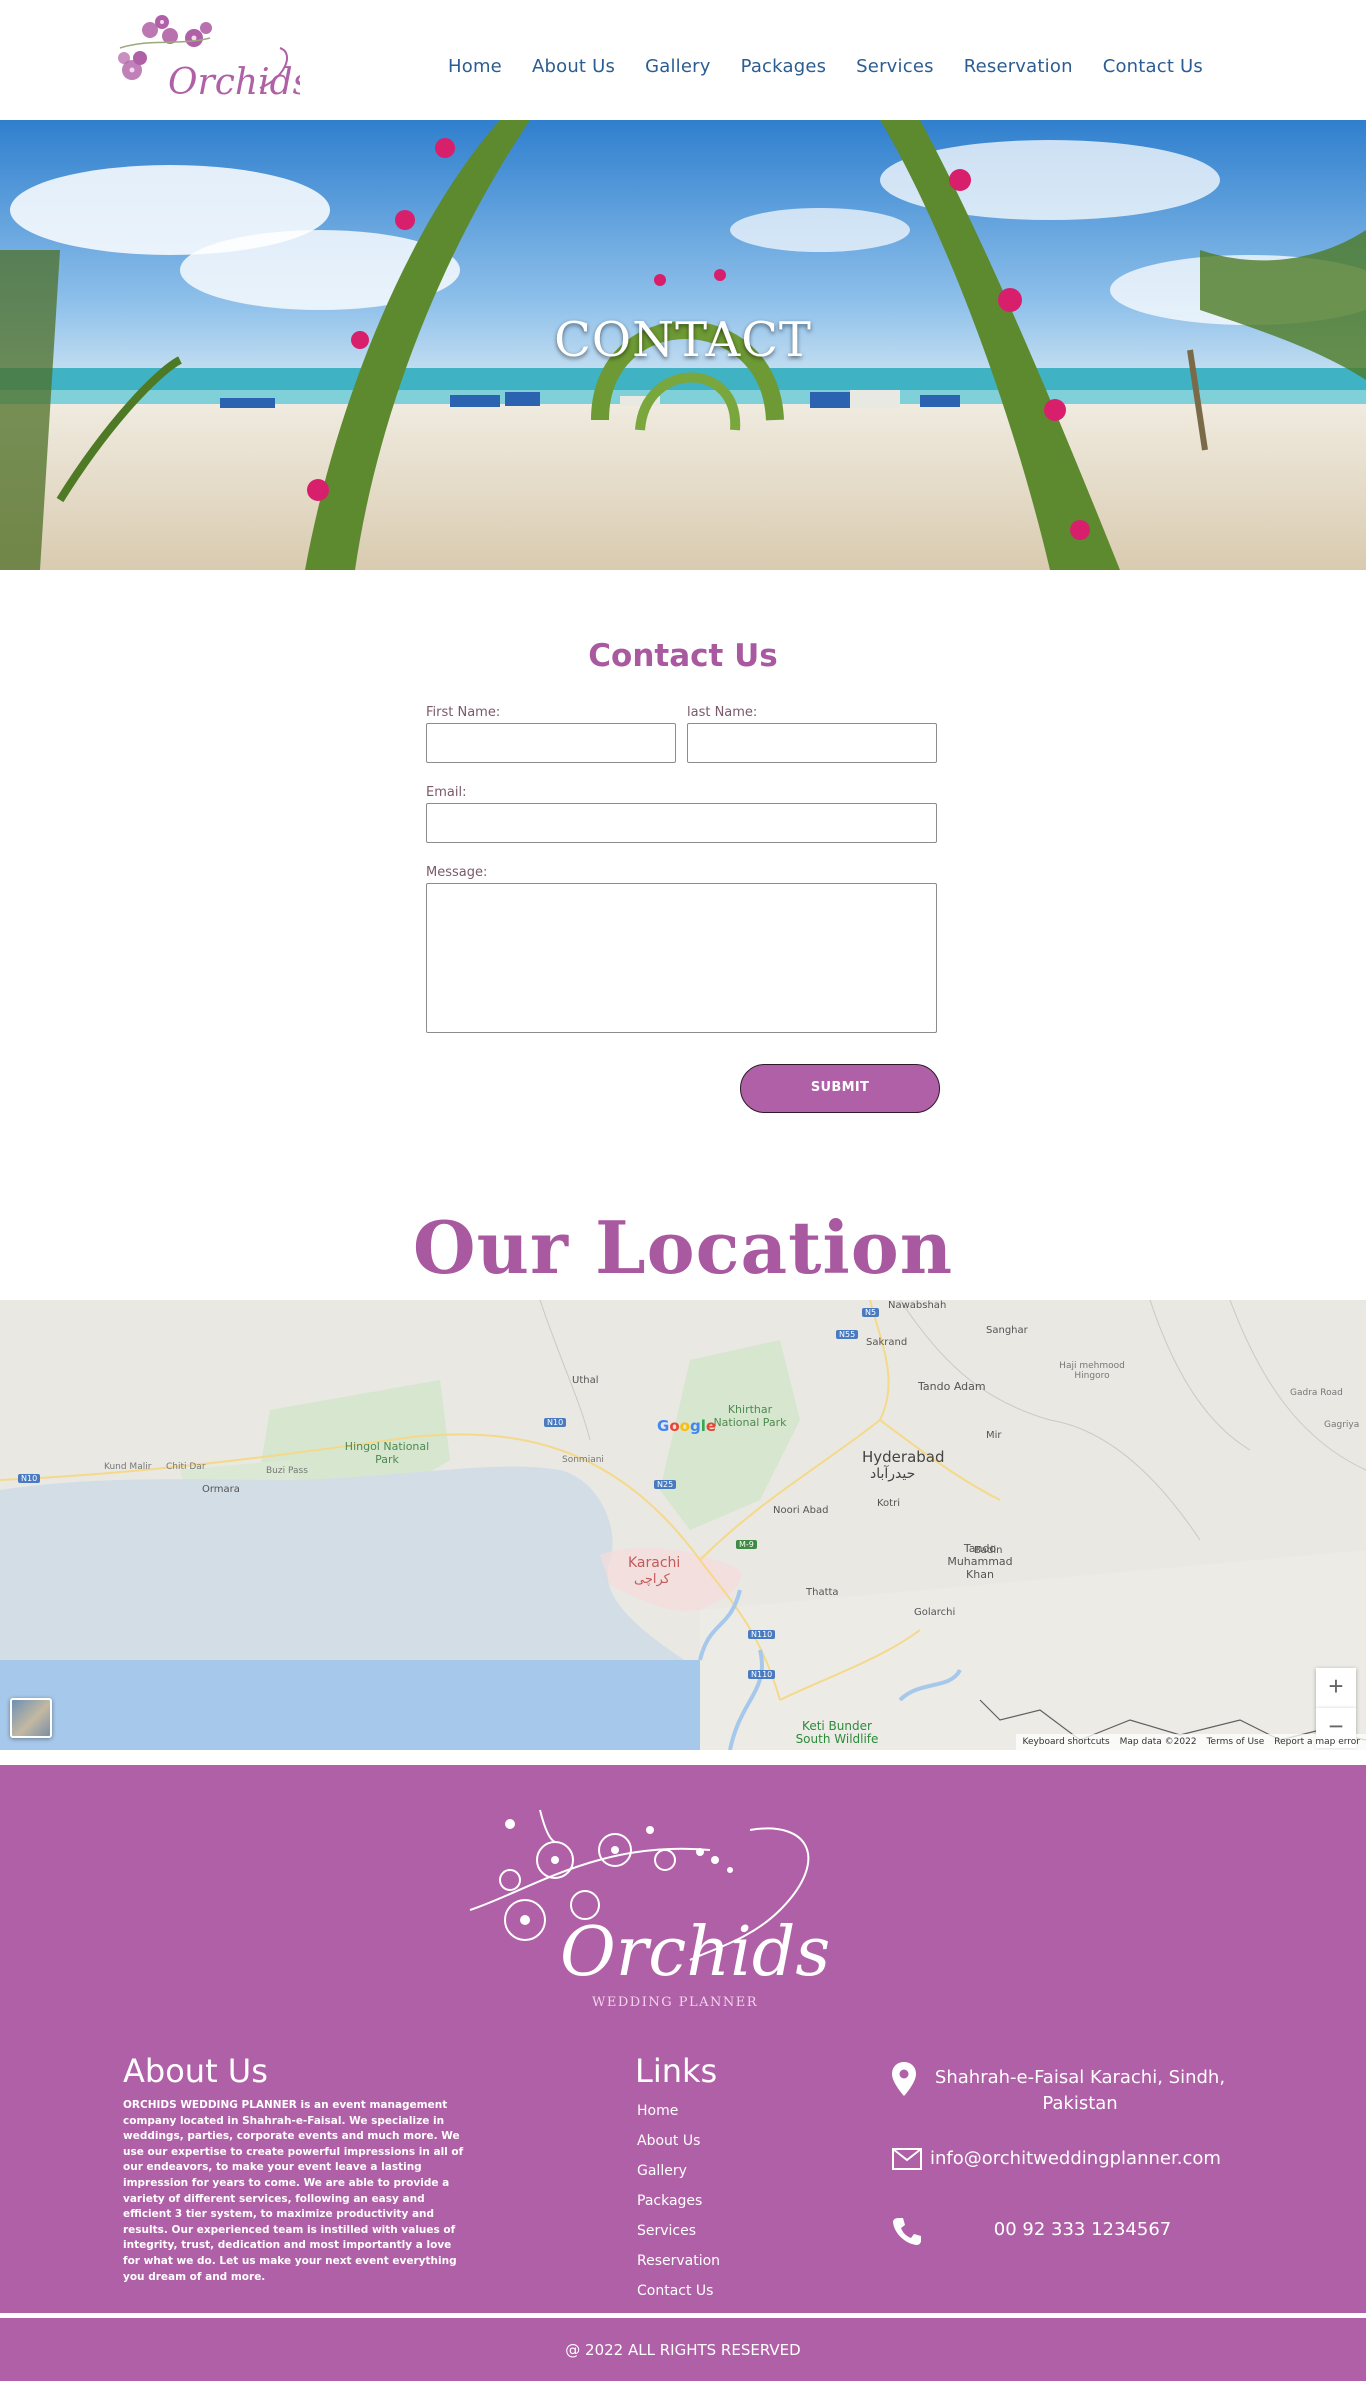 The image size is (1366, 2381). I want to click on hero-title: CONTACT, so click(683, 340).